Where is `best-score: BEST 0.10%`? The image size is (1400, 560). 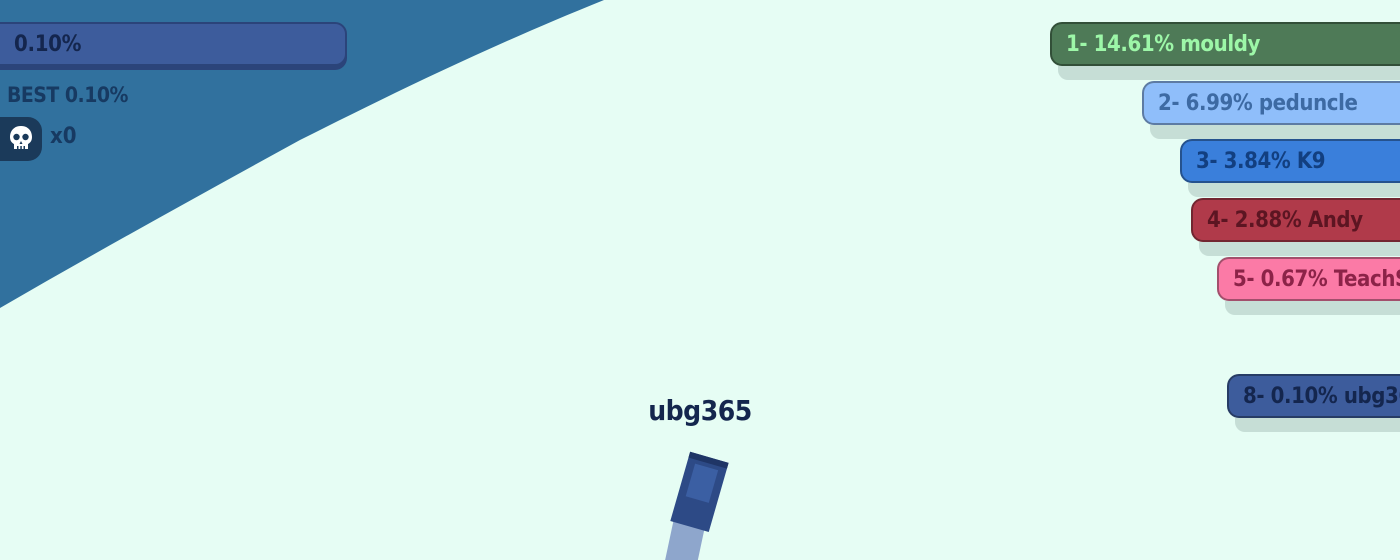 best-score: BEST 0.10% is located at coordinates (67, 95).